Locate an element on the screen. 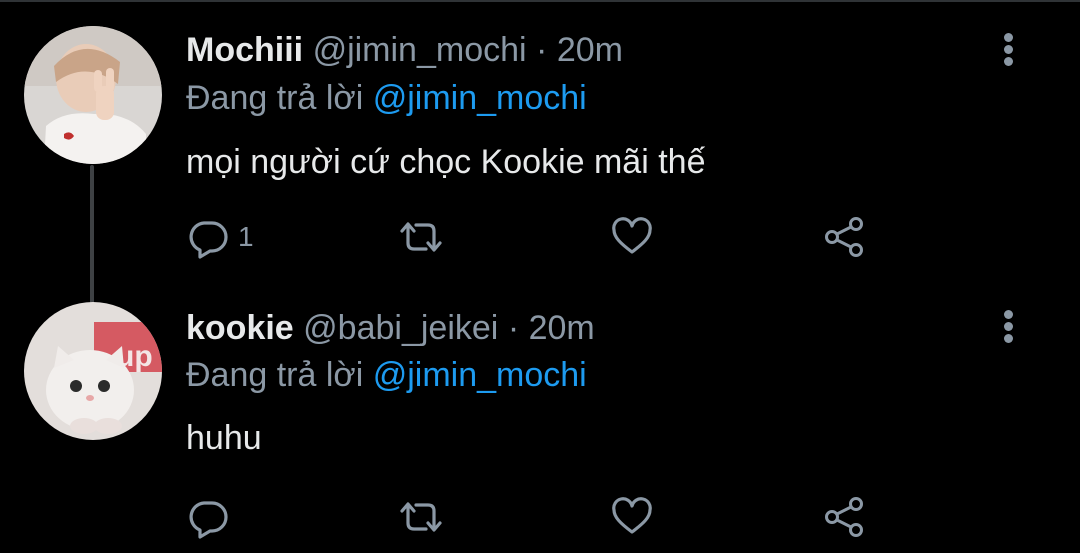 This screenshot has width=1080, height=553. reply-button: 1 is located at coordinates (220, 237).